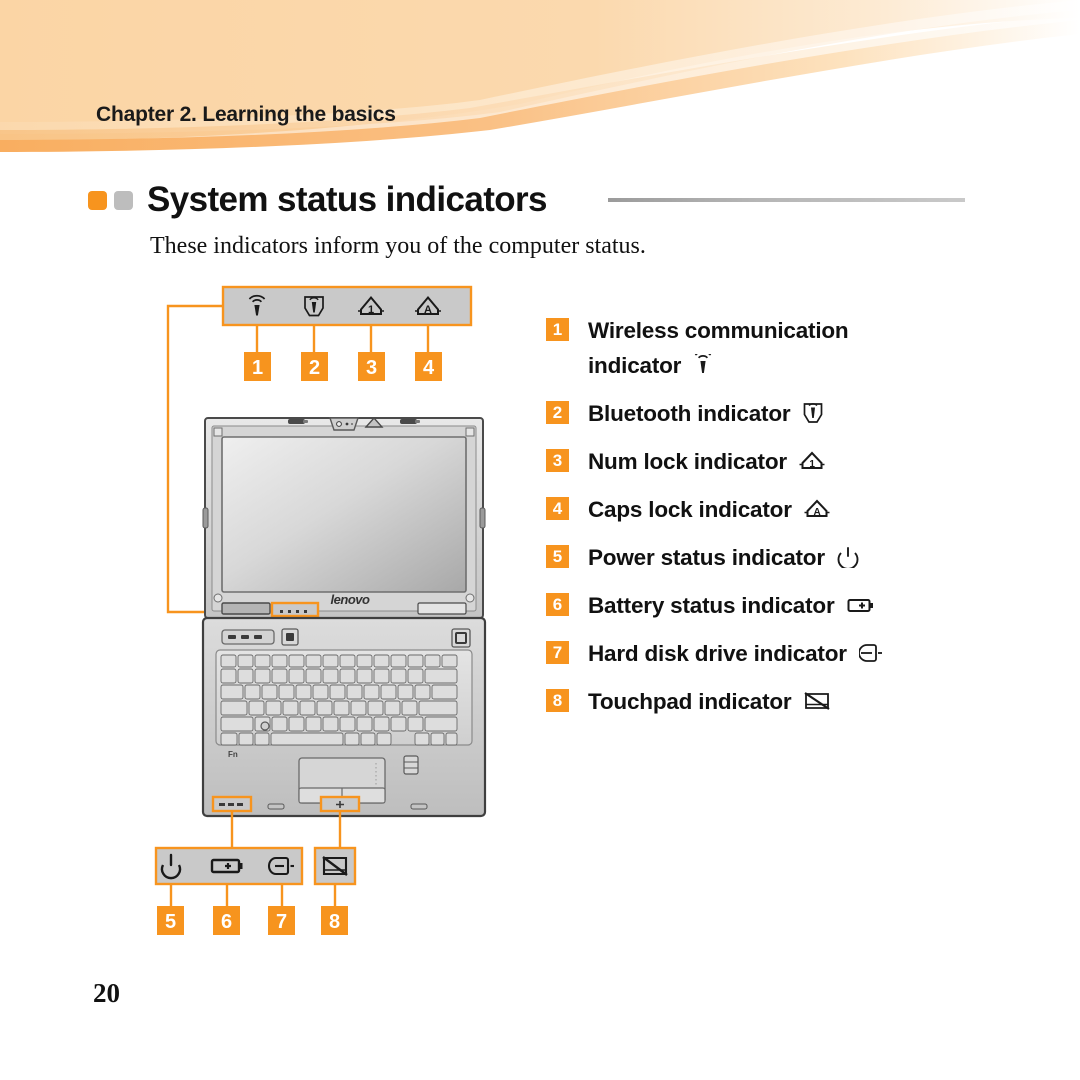  What do you see at coordinates (816, 704) in the screenshot?
I see `touchpad-icon` at bounding box center [816, 704].